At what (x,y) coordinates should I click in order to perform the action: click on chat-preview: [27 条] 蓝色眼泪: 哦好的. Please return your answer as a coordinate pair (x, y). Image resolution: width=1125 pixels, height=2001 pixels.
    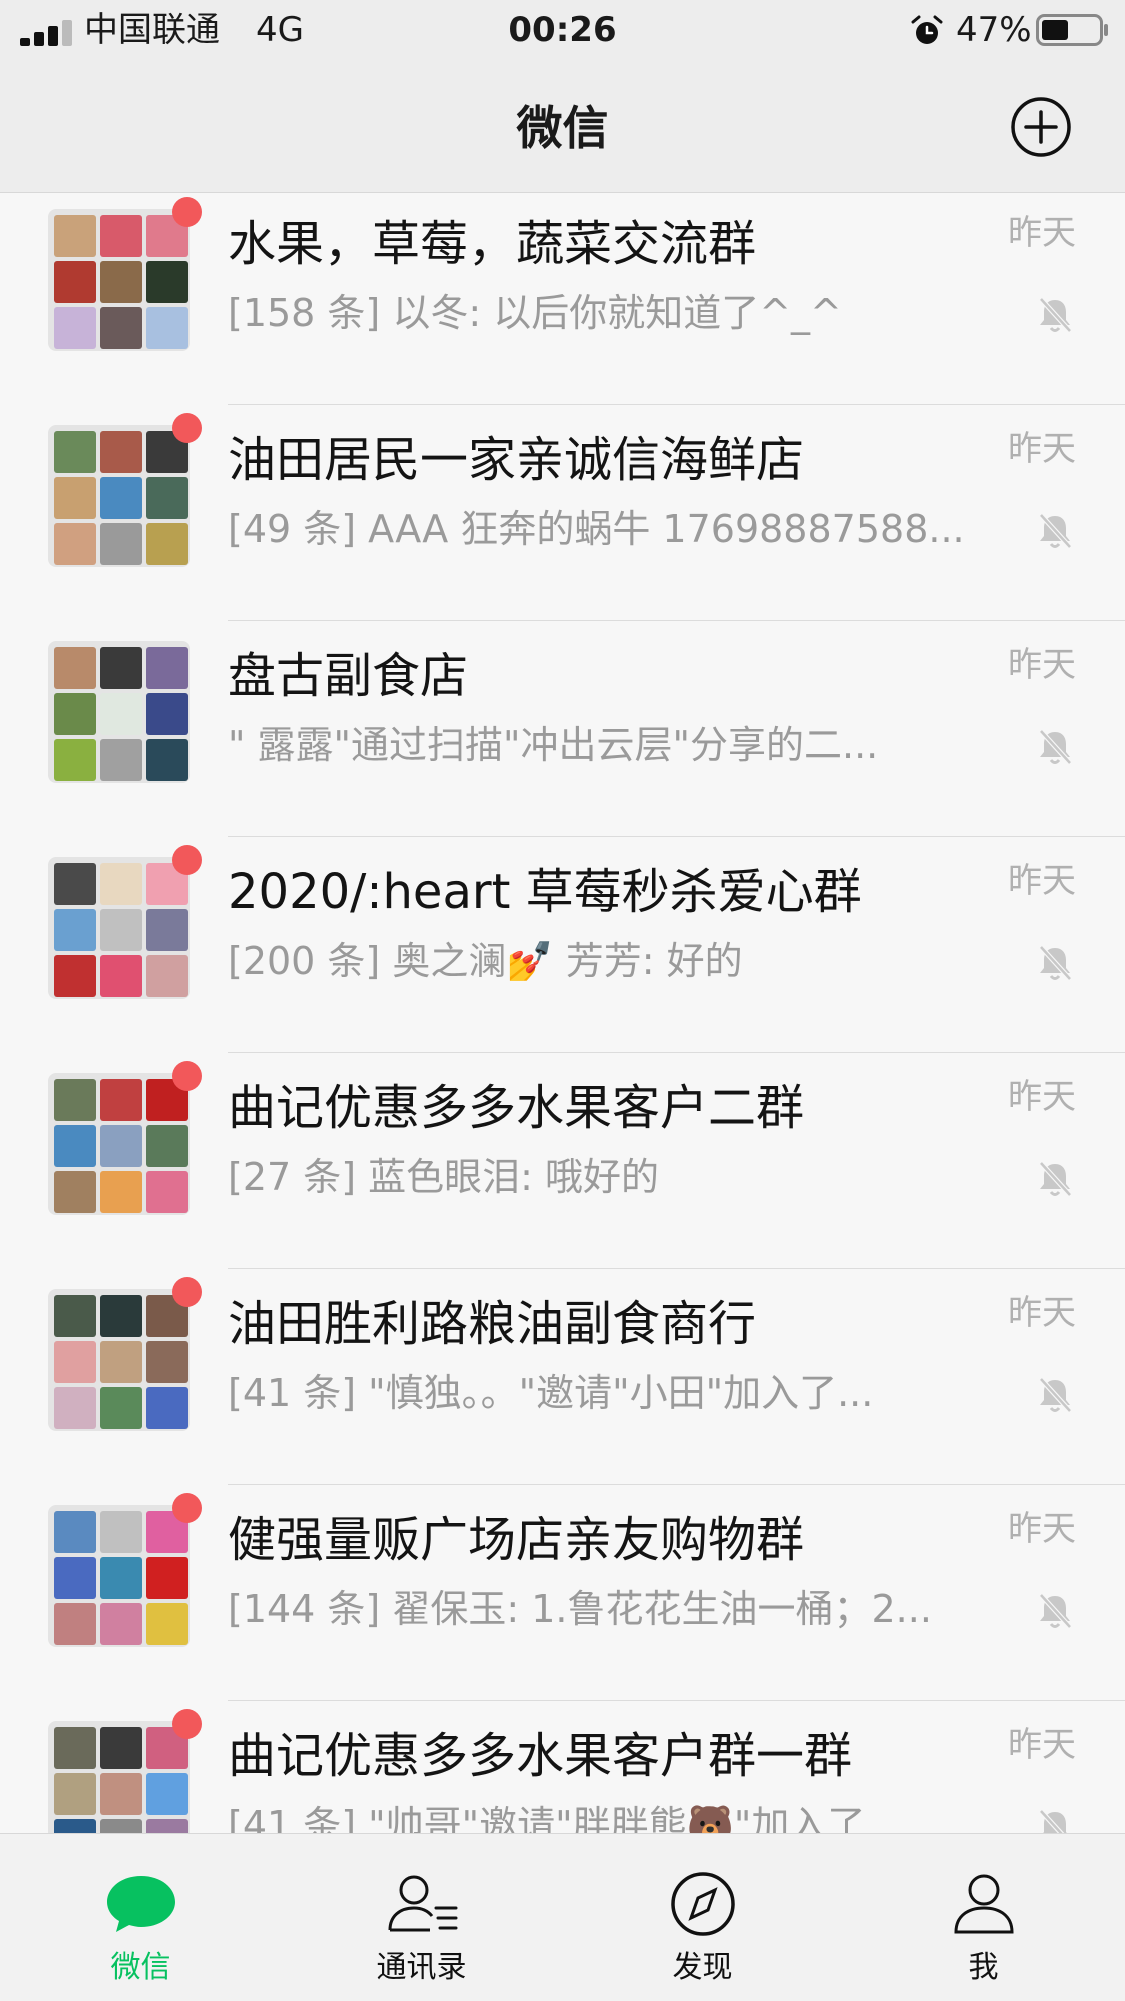
    Looking at the image, I should click on (444, 1177).